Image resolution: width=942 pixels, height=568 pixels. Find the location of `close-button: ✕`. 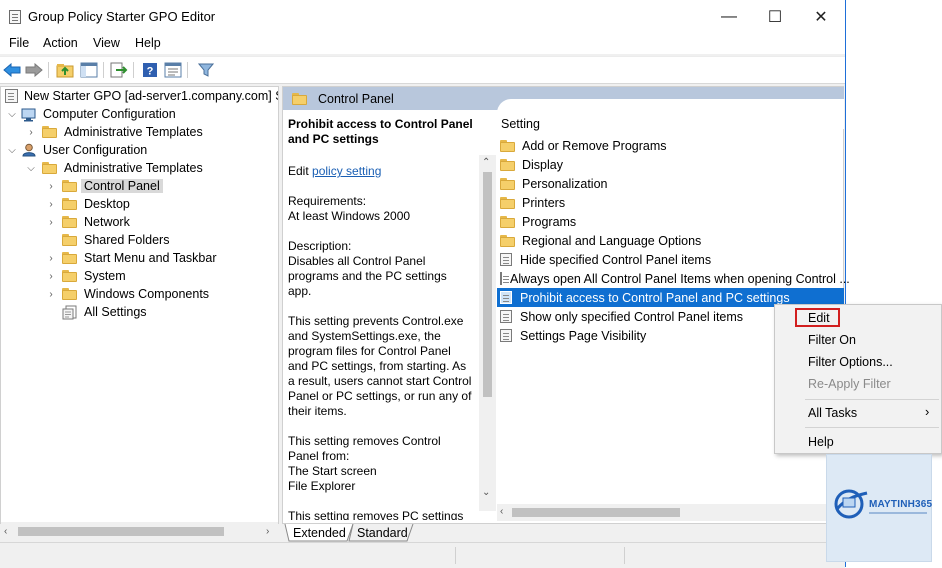

close-button: ✕ is located at coordinates (821, 17).